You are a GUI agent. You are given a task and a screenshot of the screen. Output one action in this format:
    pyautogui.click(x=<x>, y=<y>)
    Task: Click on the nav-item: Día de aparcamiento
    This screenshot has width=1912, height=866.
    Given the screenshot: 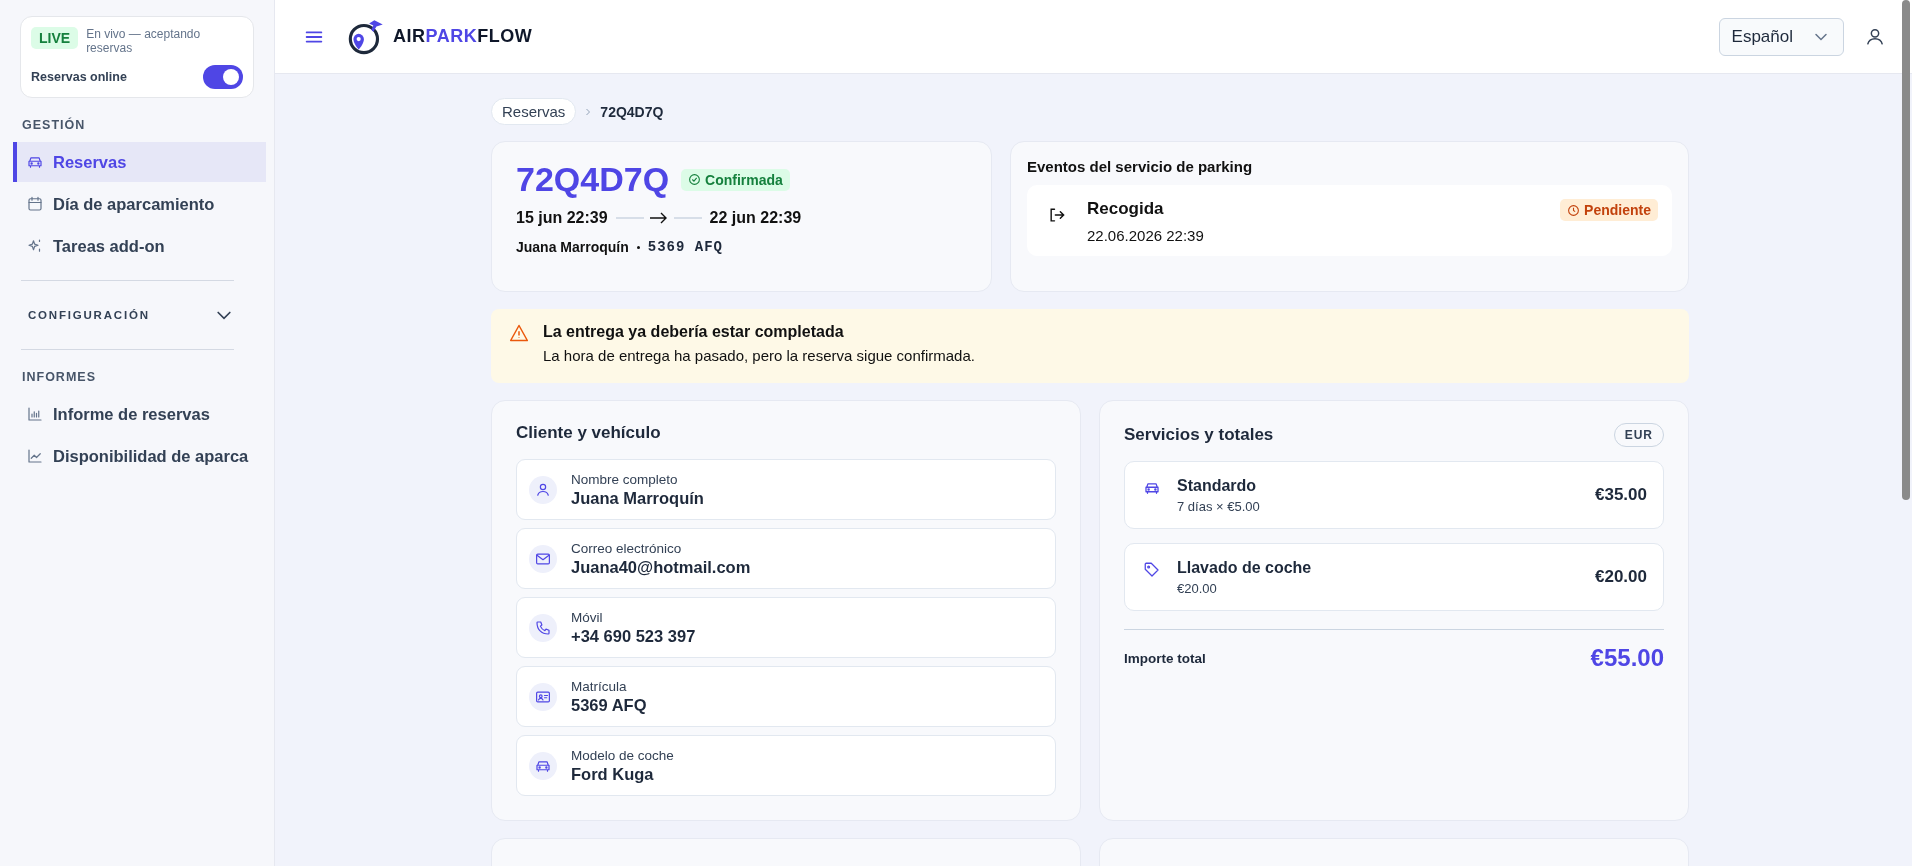 What is the action you would take?
    pyautogui.click(x=139, y=204)
    